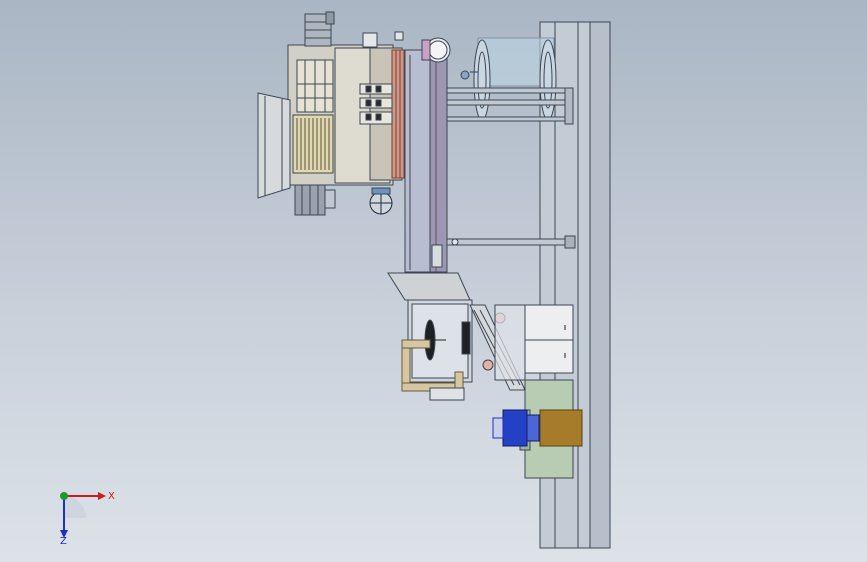  Describe the element at coordinates (111, 496) in the screenshot. I see `x-axis-label: X` at that location.